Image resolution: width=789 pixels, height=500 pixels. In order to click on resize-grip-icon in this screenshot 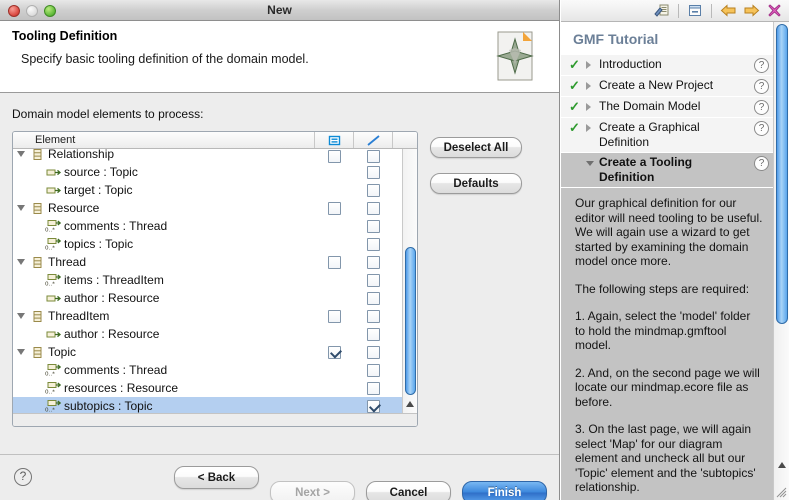, I will do `click(781, 492)`.